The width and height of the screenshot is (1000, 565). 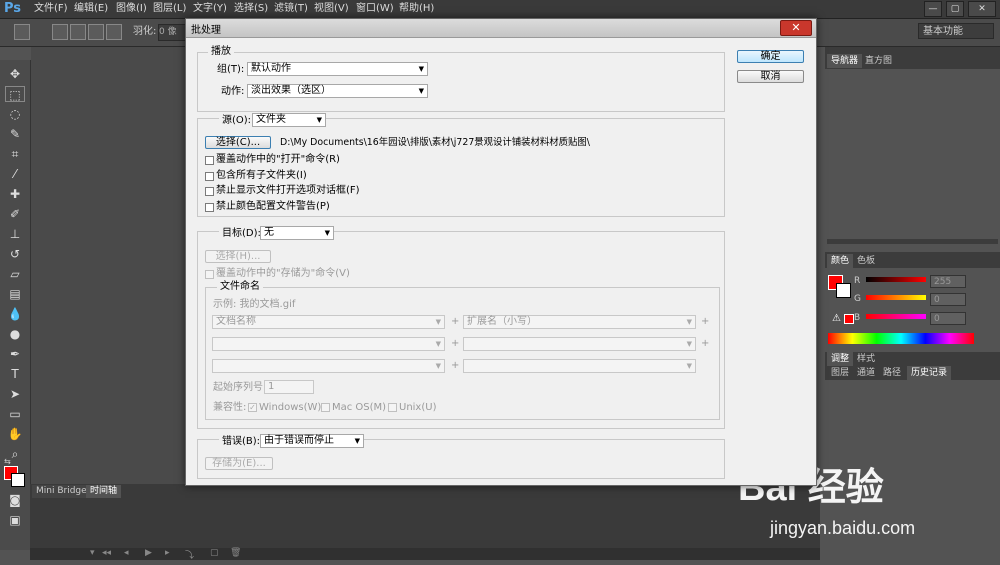 What do you see at coordinates (169, 9) in the screenshot?
I see `menu-layer: 图层(L)` at bounding box center [169, 9].